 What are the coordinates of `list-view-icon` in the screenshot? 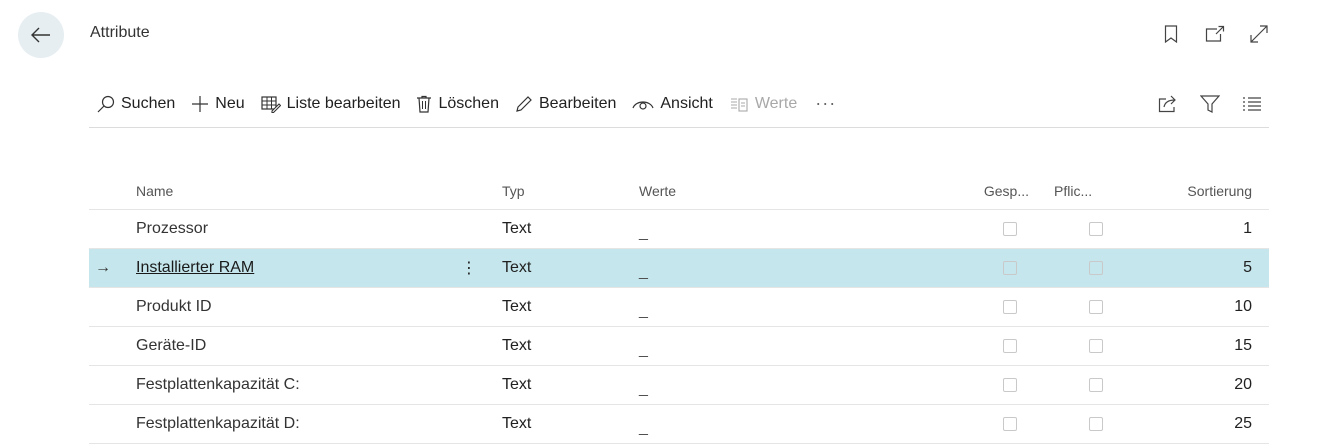 It's located at (1252, 104).